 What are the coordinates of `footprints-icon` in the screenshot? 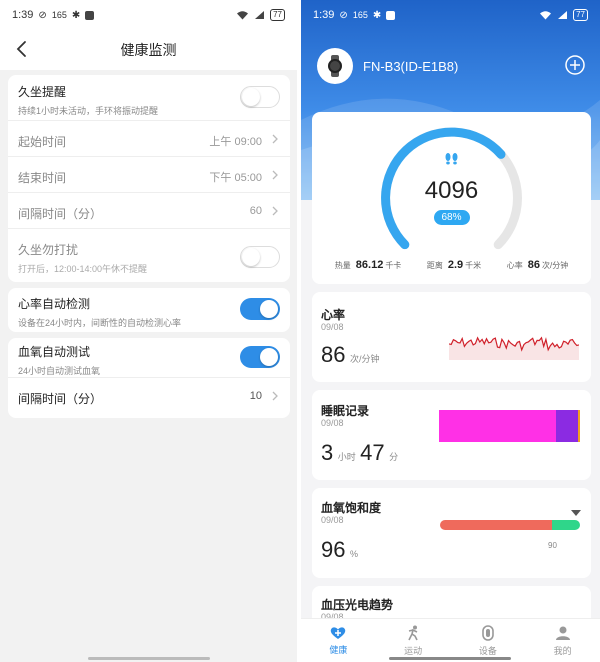 It's located at (451, 159).